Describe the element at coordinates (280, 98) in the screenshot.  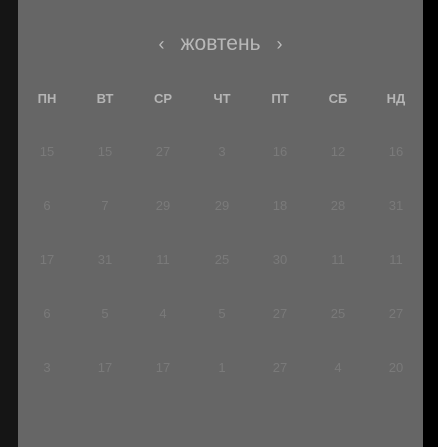
I see `weekday-header: ПТ` at that location.